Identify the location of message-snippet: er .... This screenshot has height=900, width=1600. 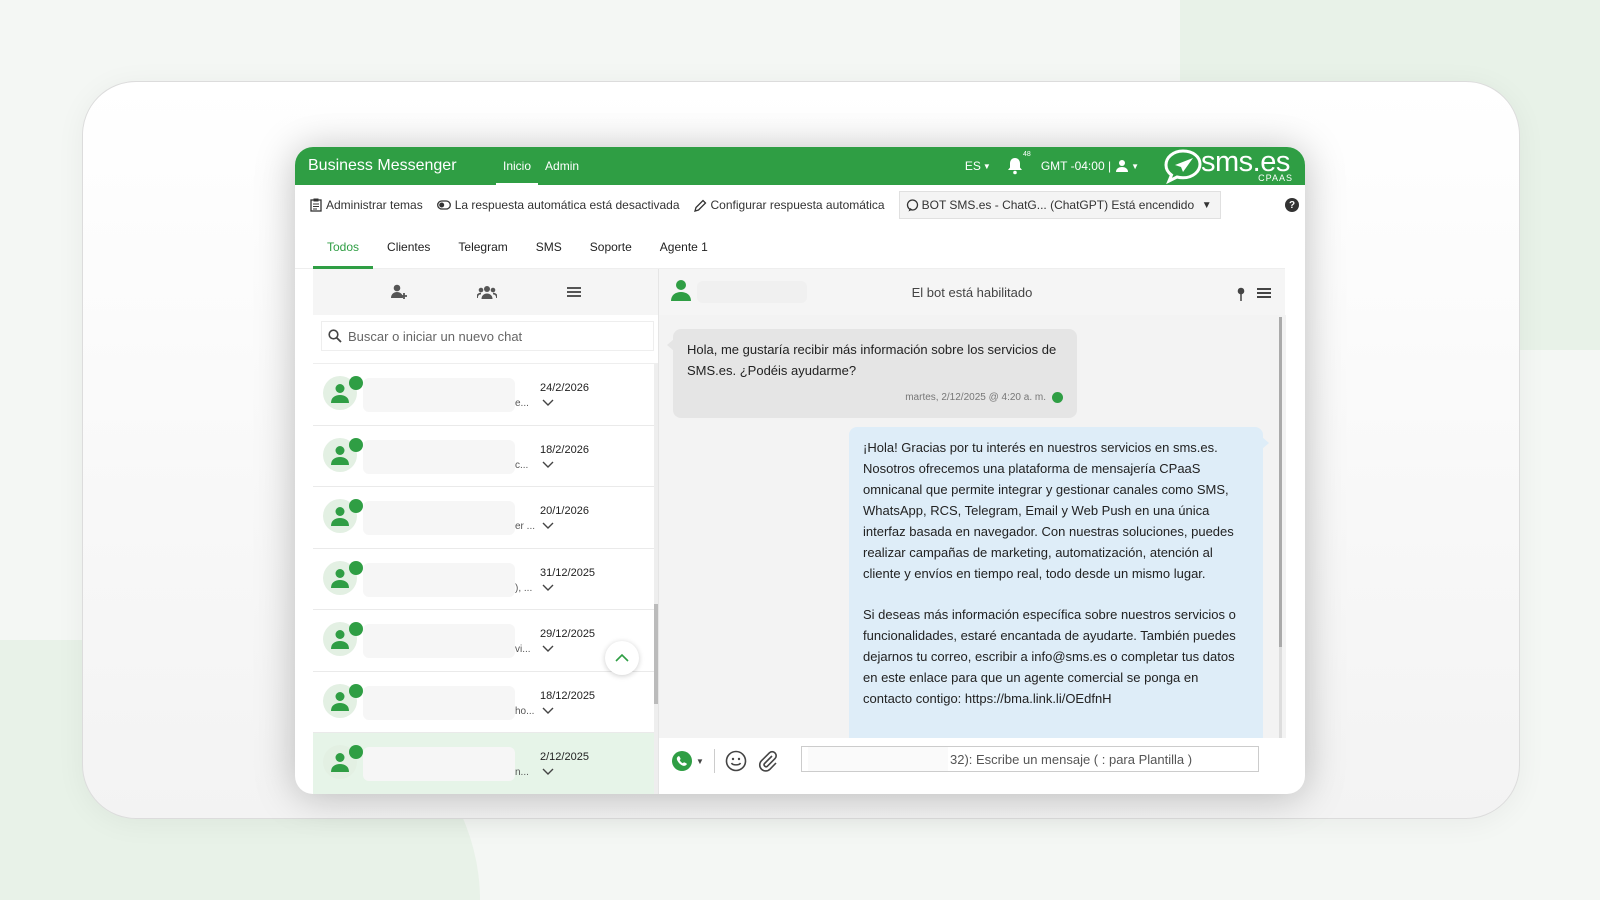
(525, 526).